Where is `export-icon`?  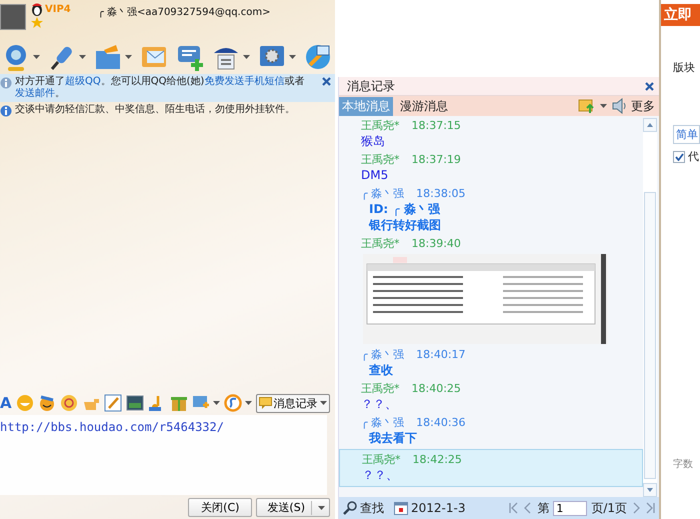 export-icon is located at coordinates (587, 106).